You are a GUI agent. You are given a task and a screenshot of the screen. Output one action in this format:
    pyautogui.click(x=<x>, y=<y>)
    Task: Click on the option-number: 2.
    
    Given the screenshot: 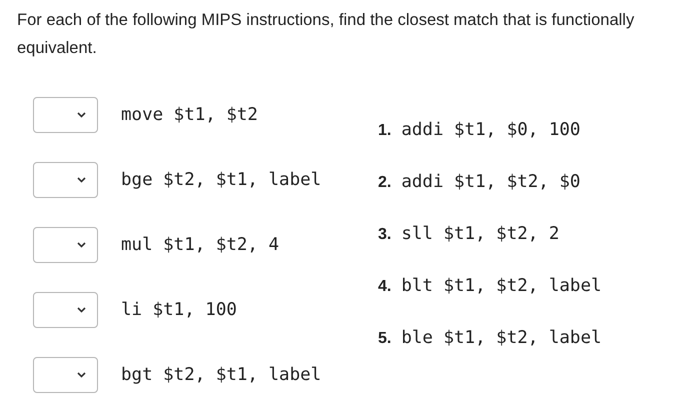 What is the action you would take?
    pyautogui.click(x=385, y=183)
    